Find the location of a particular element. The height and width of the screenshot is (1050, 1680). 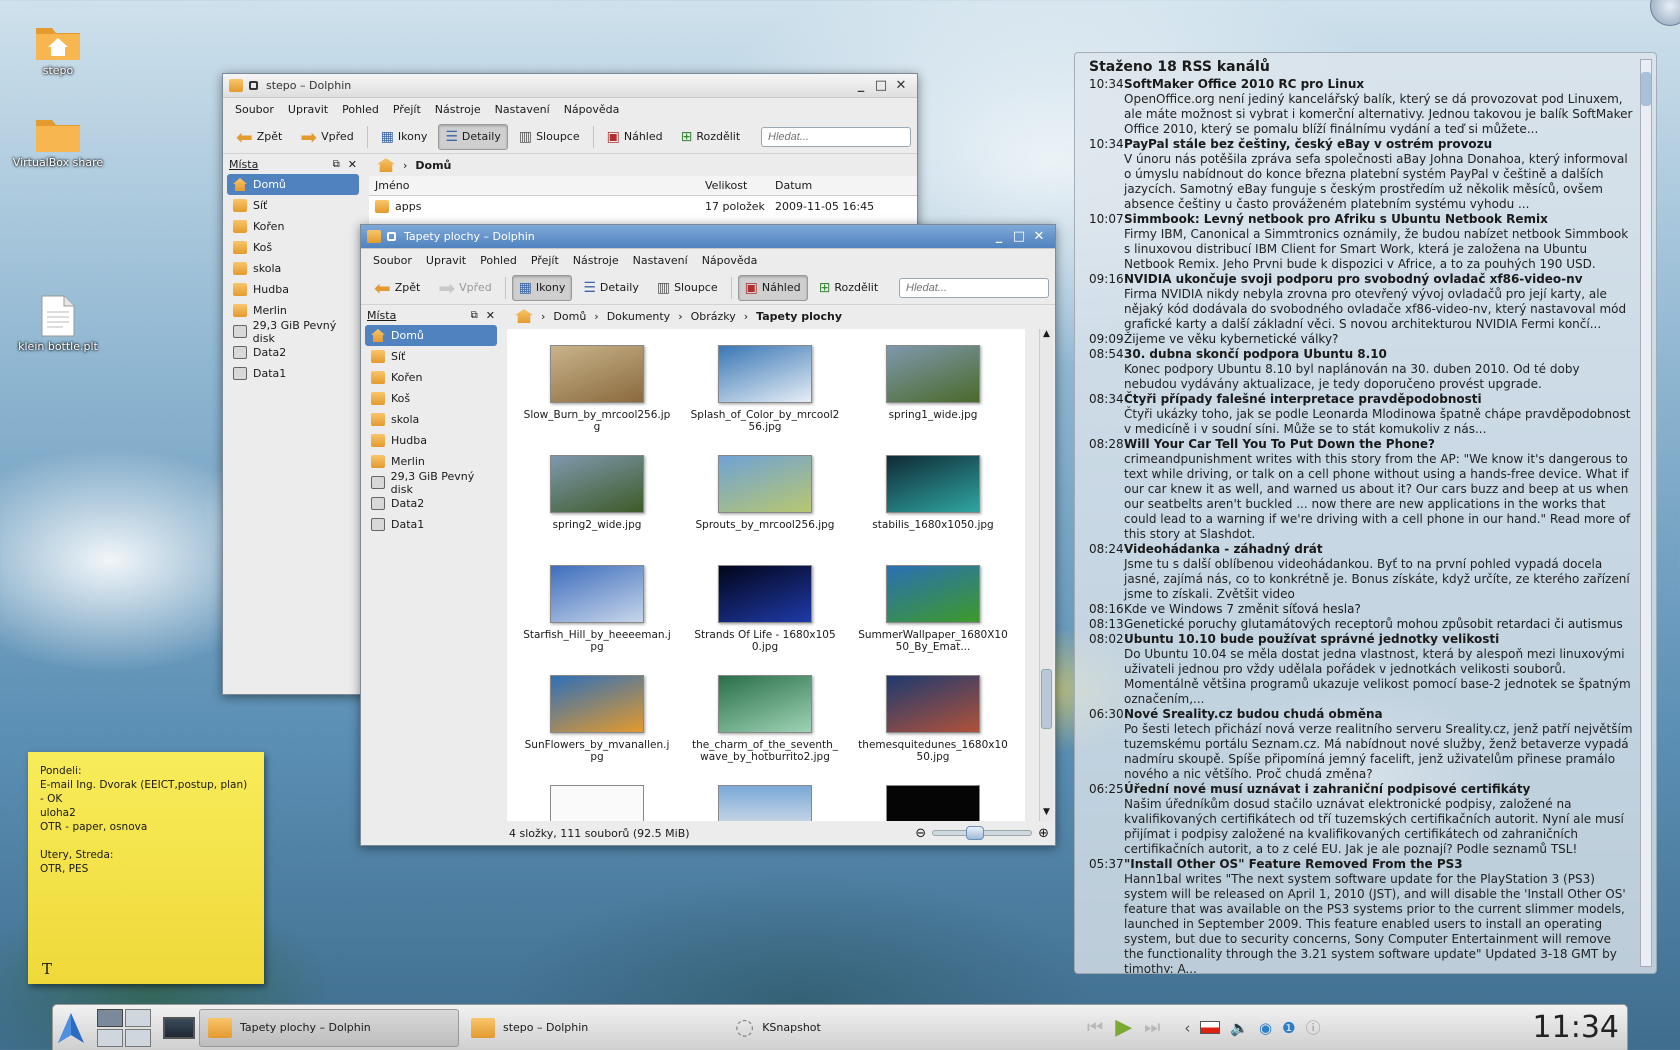

preview-button: ▣ Náhled is located at coordinates (635, 137).